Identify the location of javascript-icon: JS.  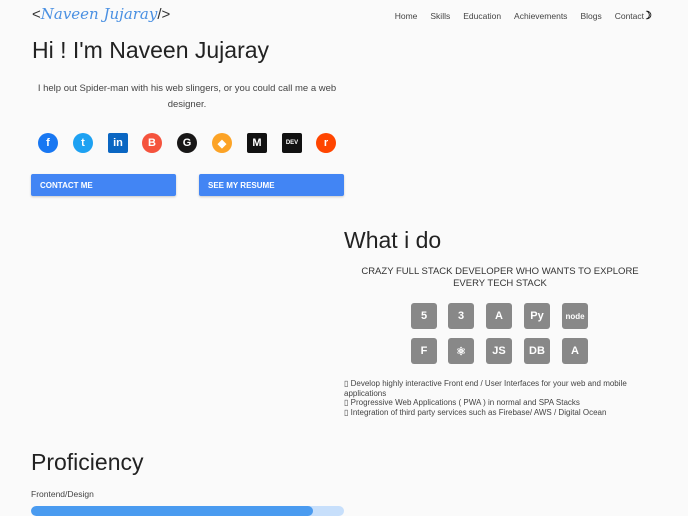
(499, 351).